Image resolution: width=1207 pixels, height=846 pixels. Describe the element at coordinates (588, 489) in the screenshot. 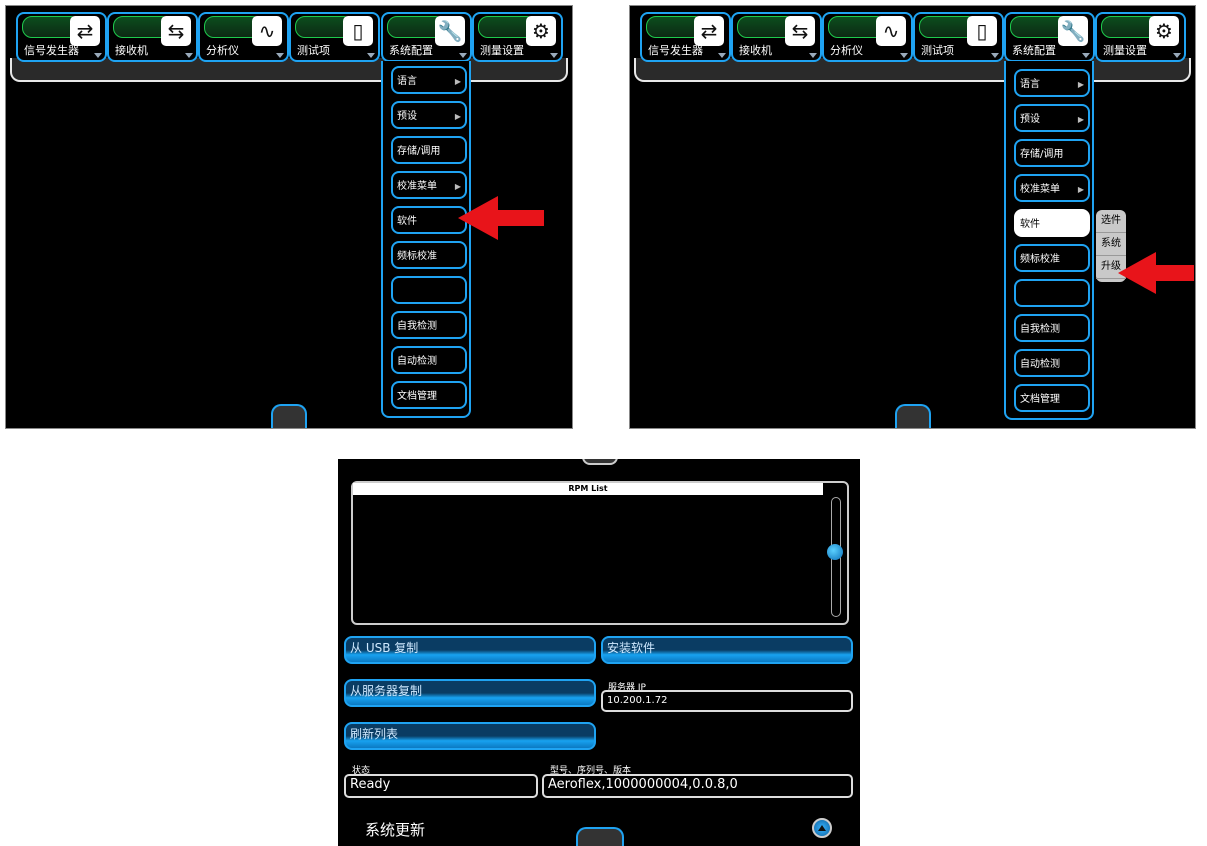

I see `rpm-list-title: RPM List` at that location.